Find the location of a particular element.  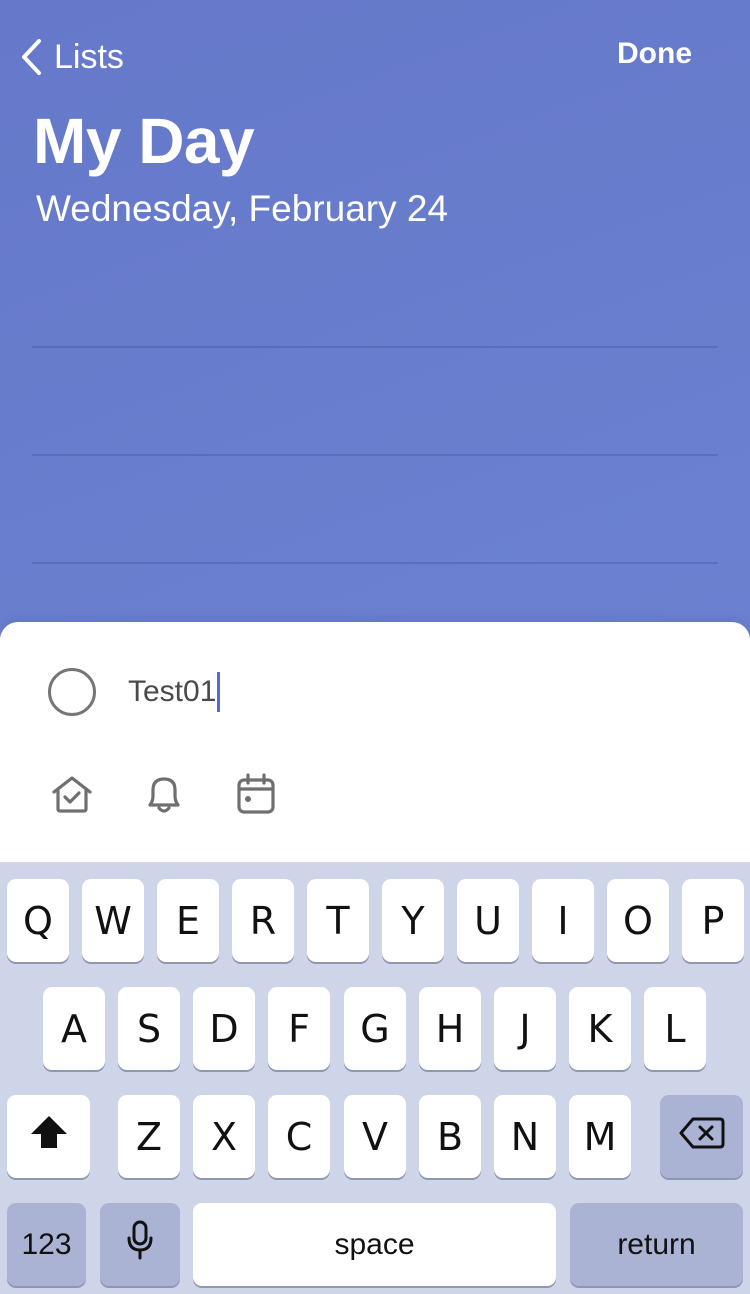

key-l: L is located at coordinates (675, 1028).